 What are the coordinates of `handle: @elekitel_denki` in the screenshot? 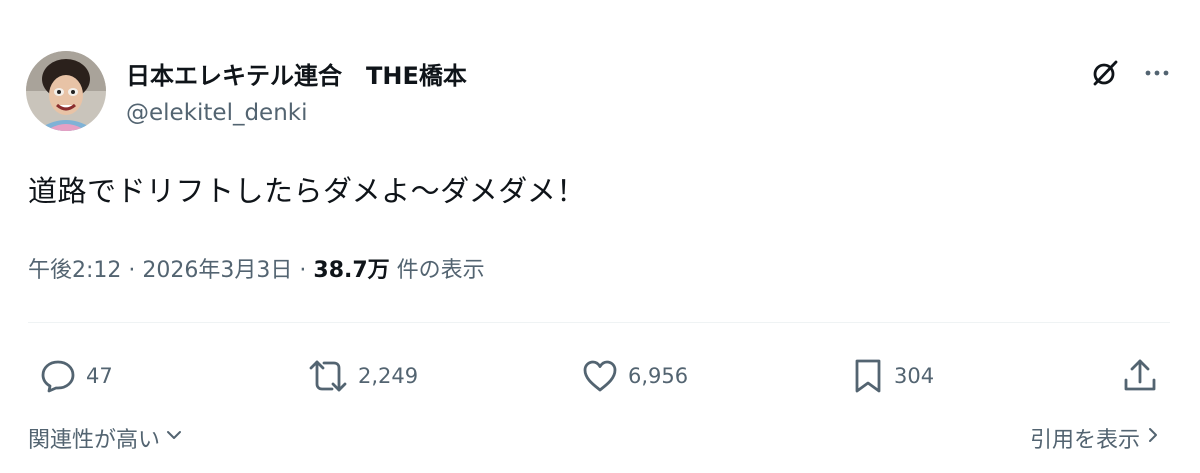 It's located at (217, 113).